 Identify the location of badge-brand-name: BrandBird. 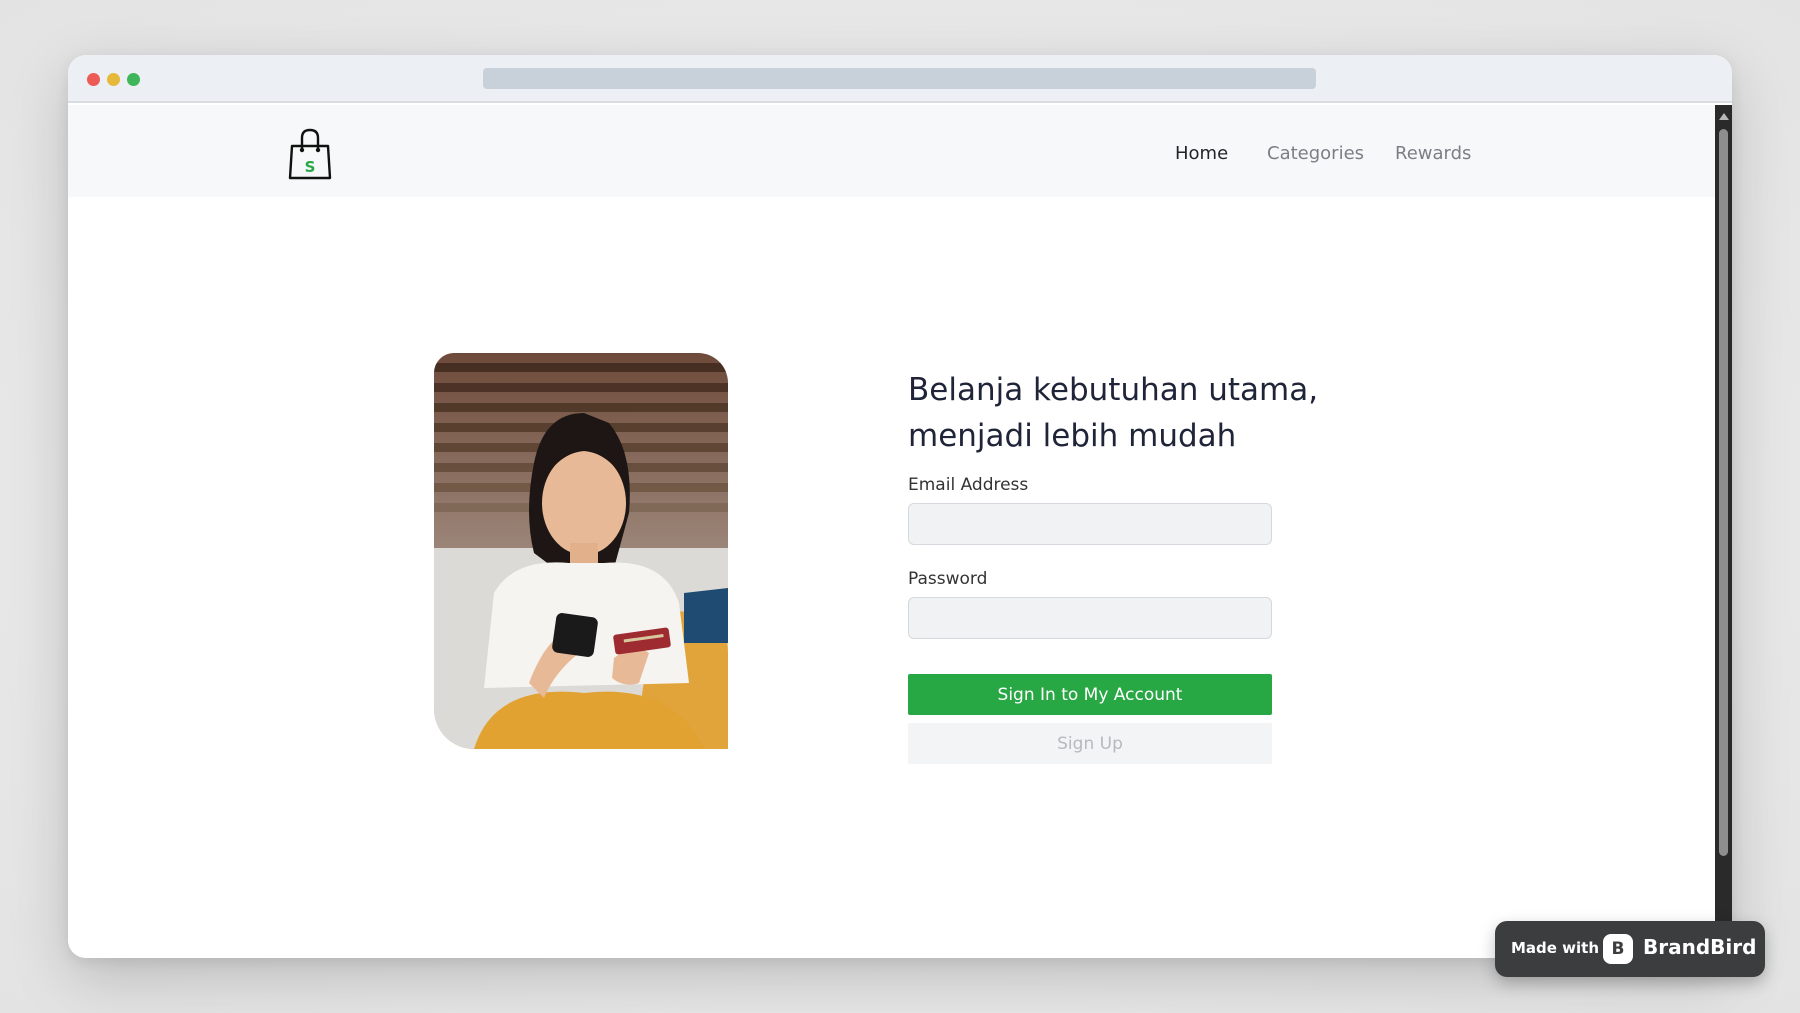
(1700, 947).